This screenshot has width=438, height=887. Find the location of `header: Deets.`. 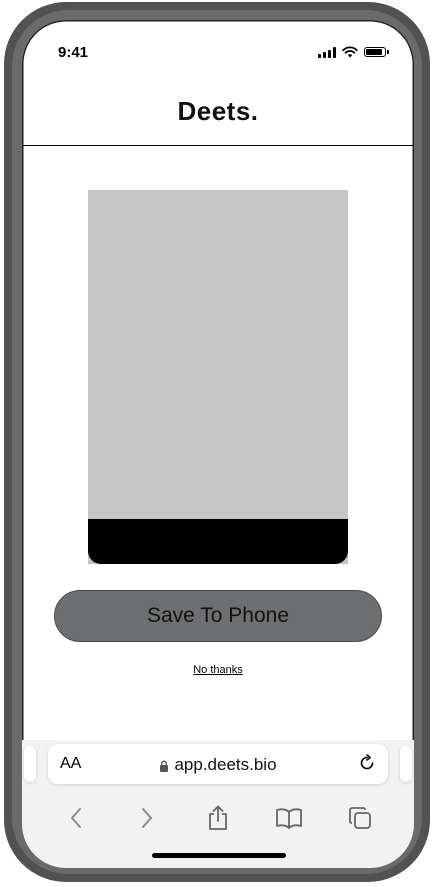

header: Deets. is located at coordinates (218, 113).